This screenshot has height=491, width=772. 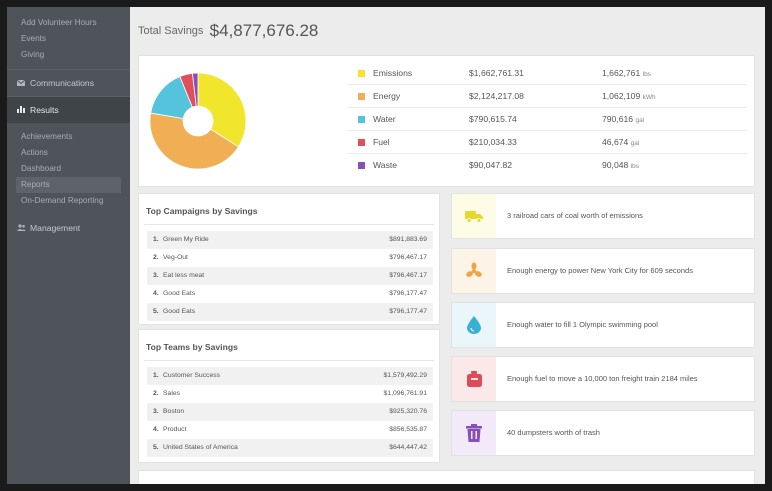 What do you see at coordinates (290, 430) in the screenshot?
I see `table-row: 4. Product $856,535.87` at bounding box center [290, 430].